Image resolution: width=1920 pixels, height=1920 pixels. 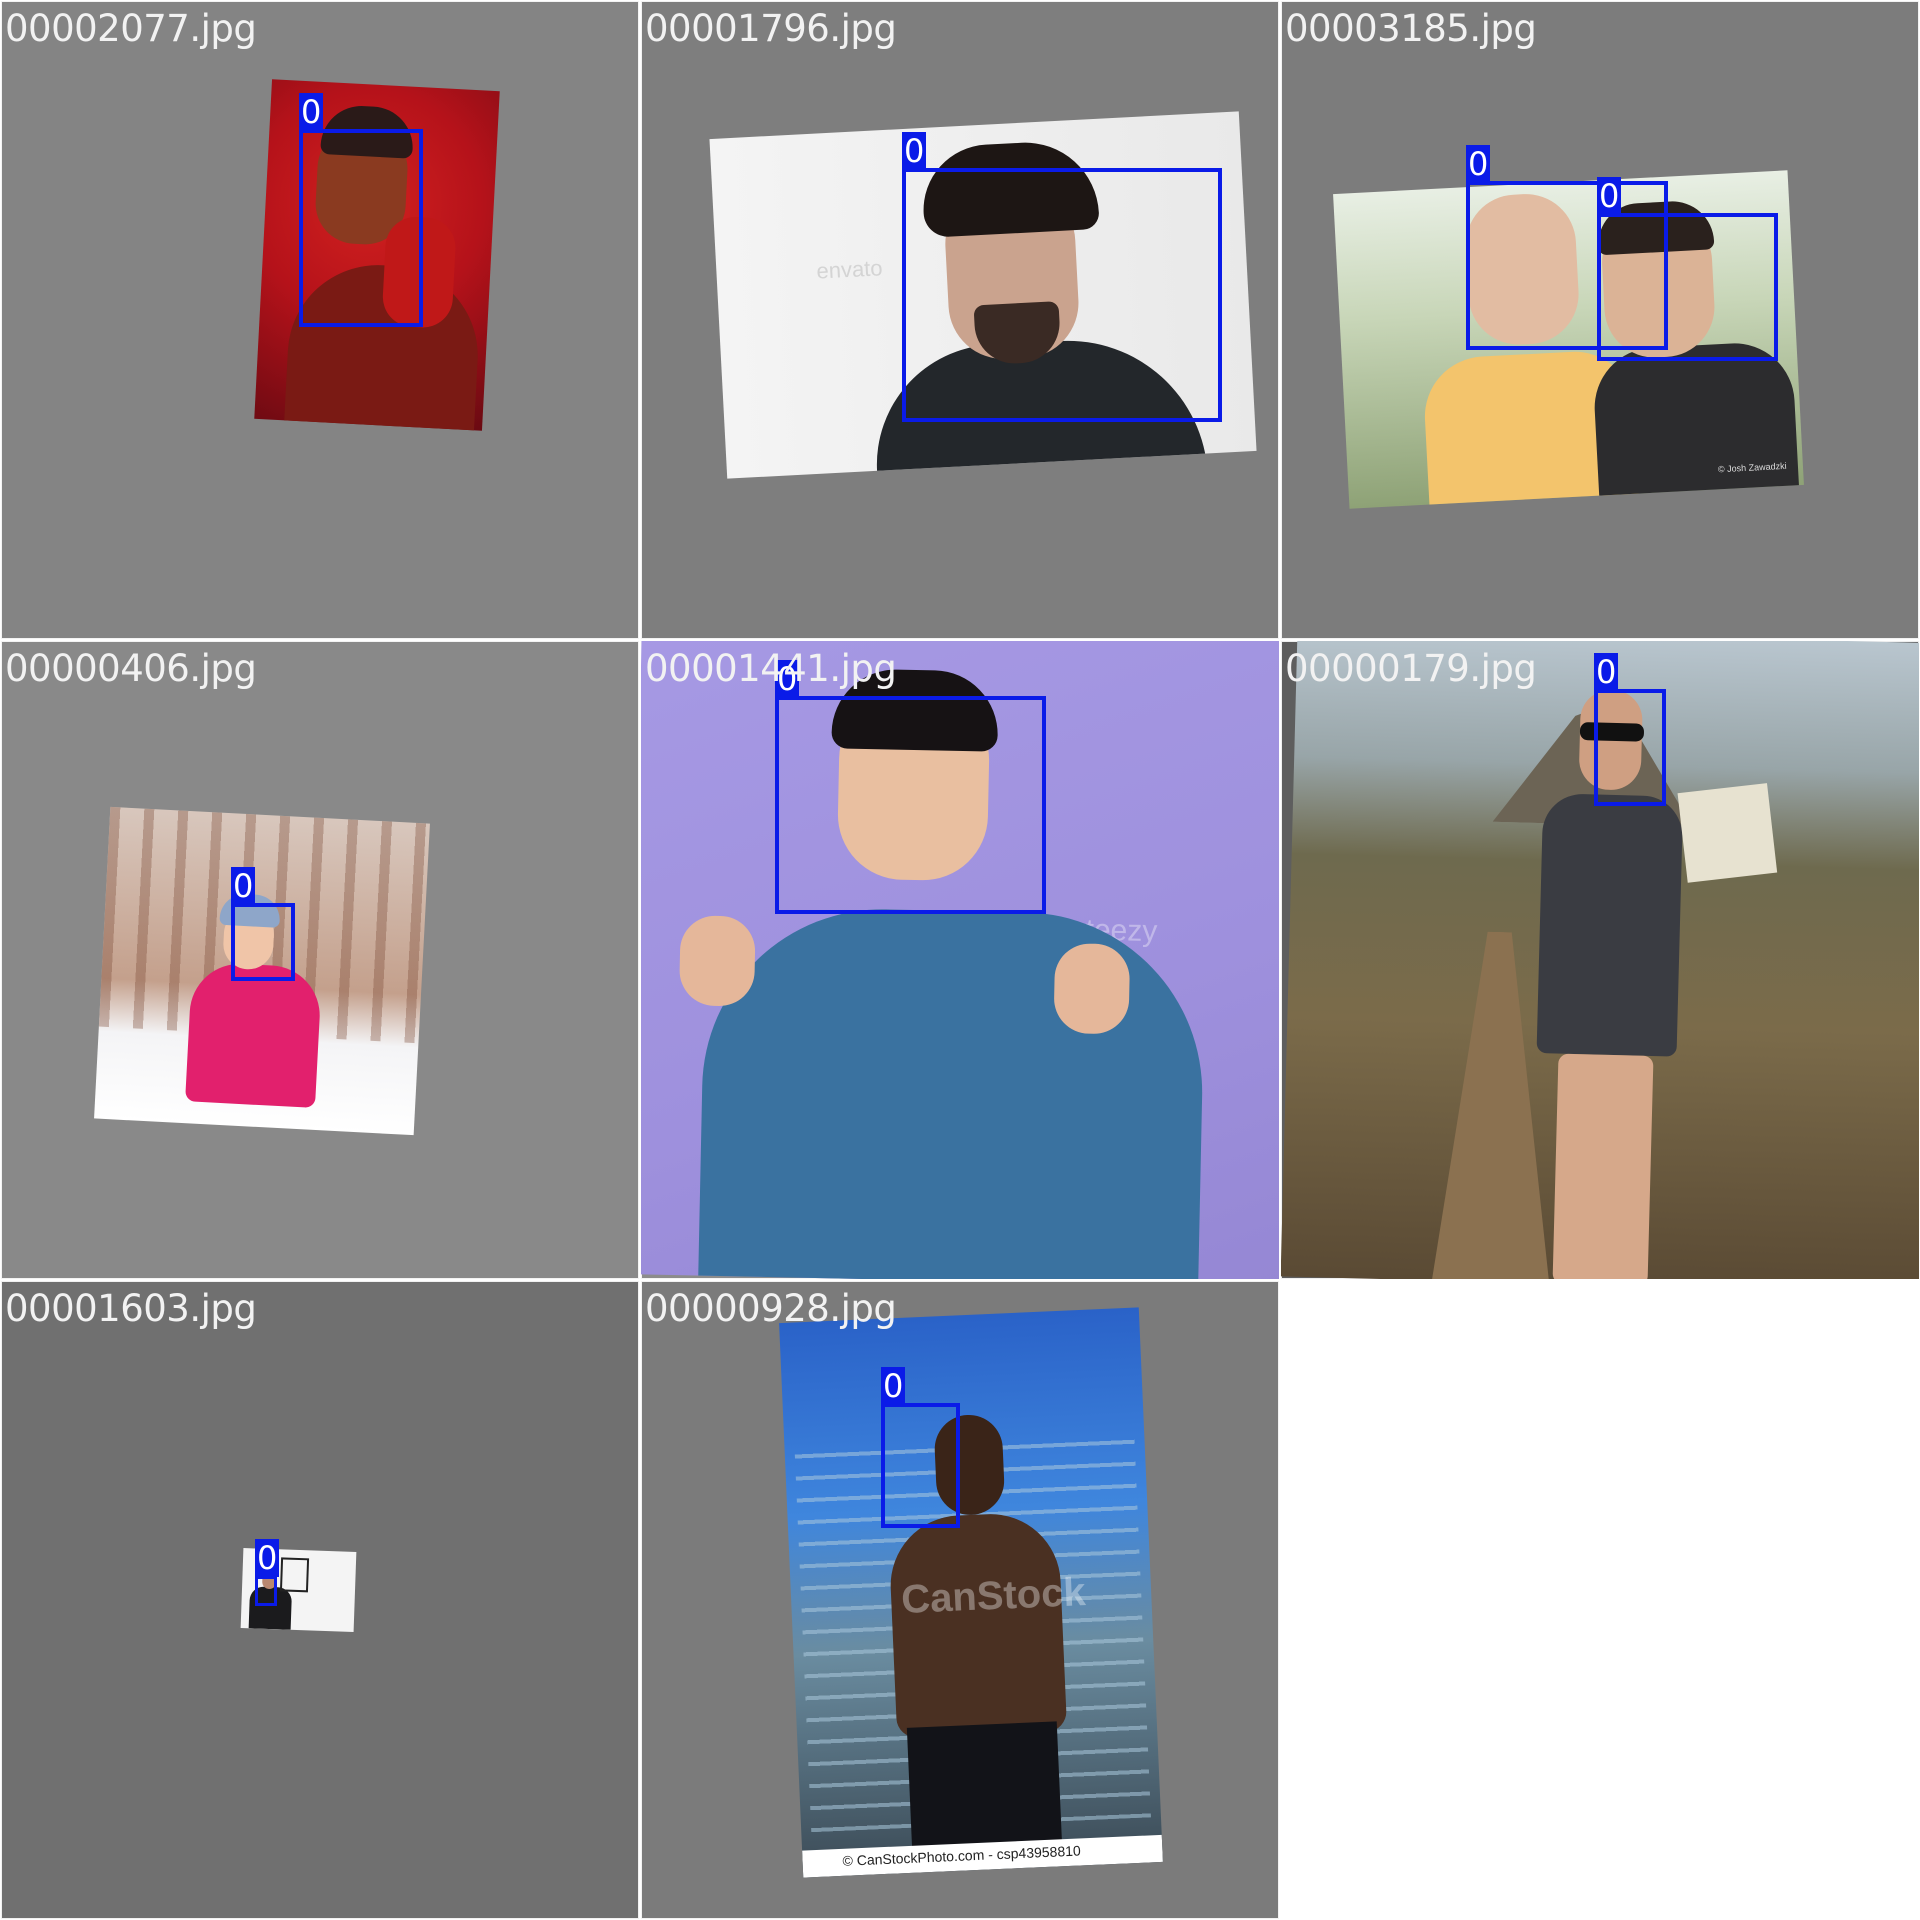 I want to click on tile-00002077: 00002077.jpg 0, so click(x=320, y=320).